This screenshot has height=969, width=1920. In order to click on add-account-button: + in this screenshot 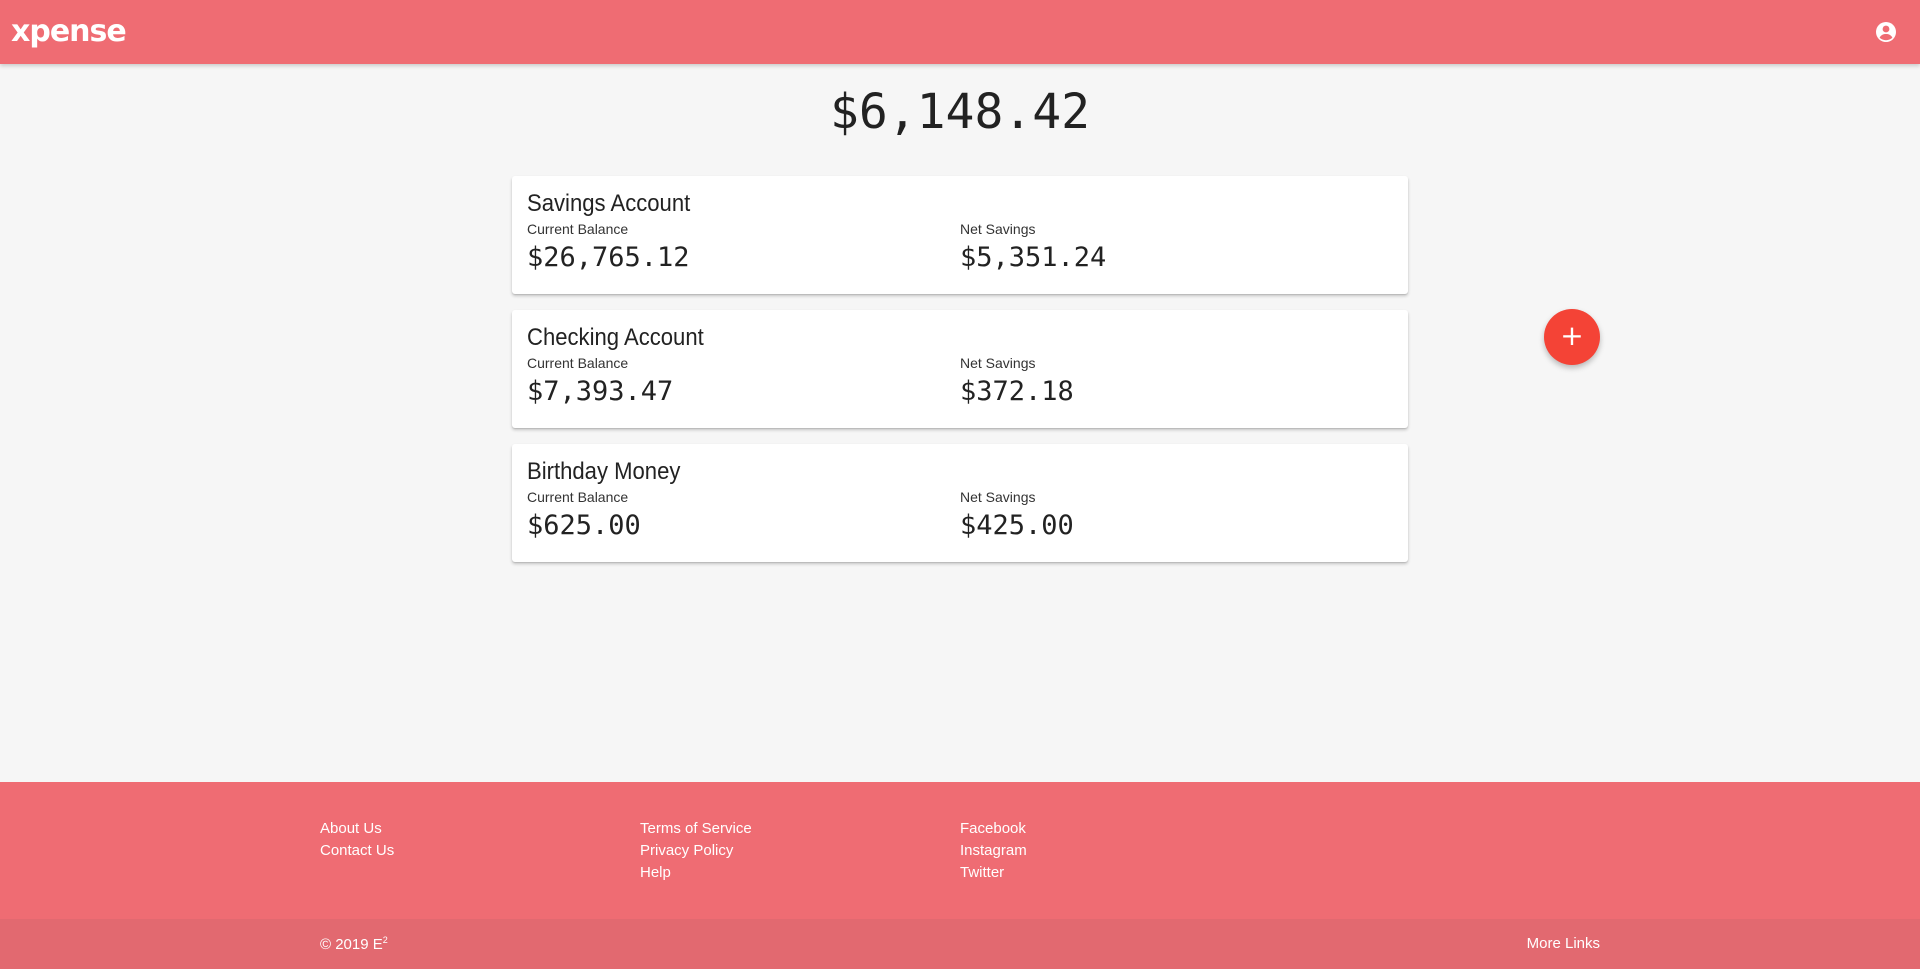, I will do `click(1572, 337)`.